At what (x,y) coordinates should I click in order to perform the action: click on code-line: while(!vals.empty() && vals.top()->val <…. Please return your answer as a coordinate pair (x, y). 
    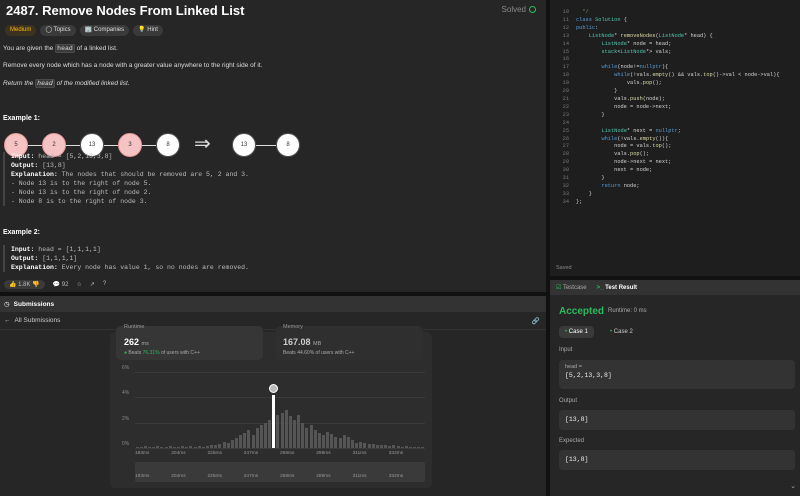
    Looking at the image, I should click on (677, 76).